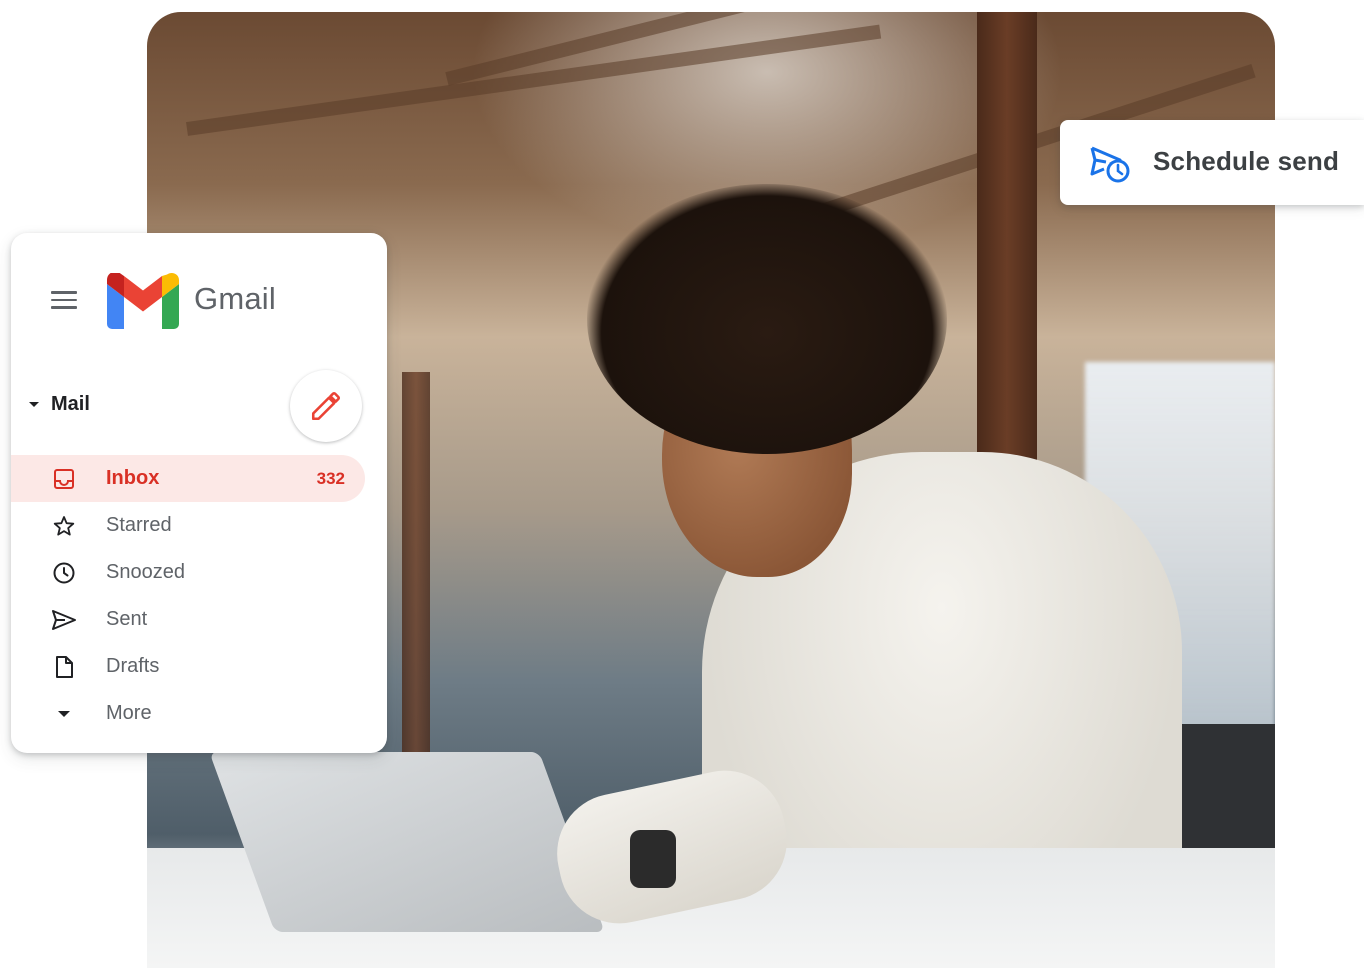 This screenshot has height=968, width=1364. What do you see at coordinates (407, 842) in the screenshot?
I see `laptop` at bounding box center [407, 842].